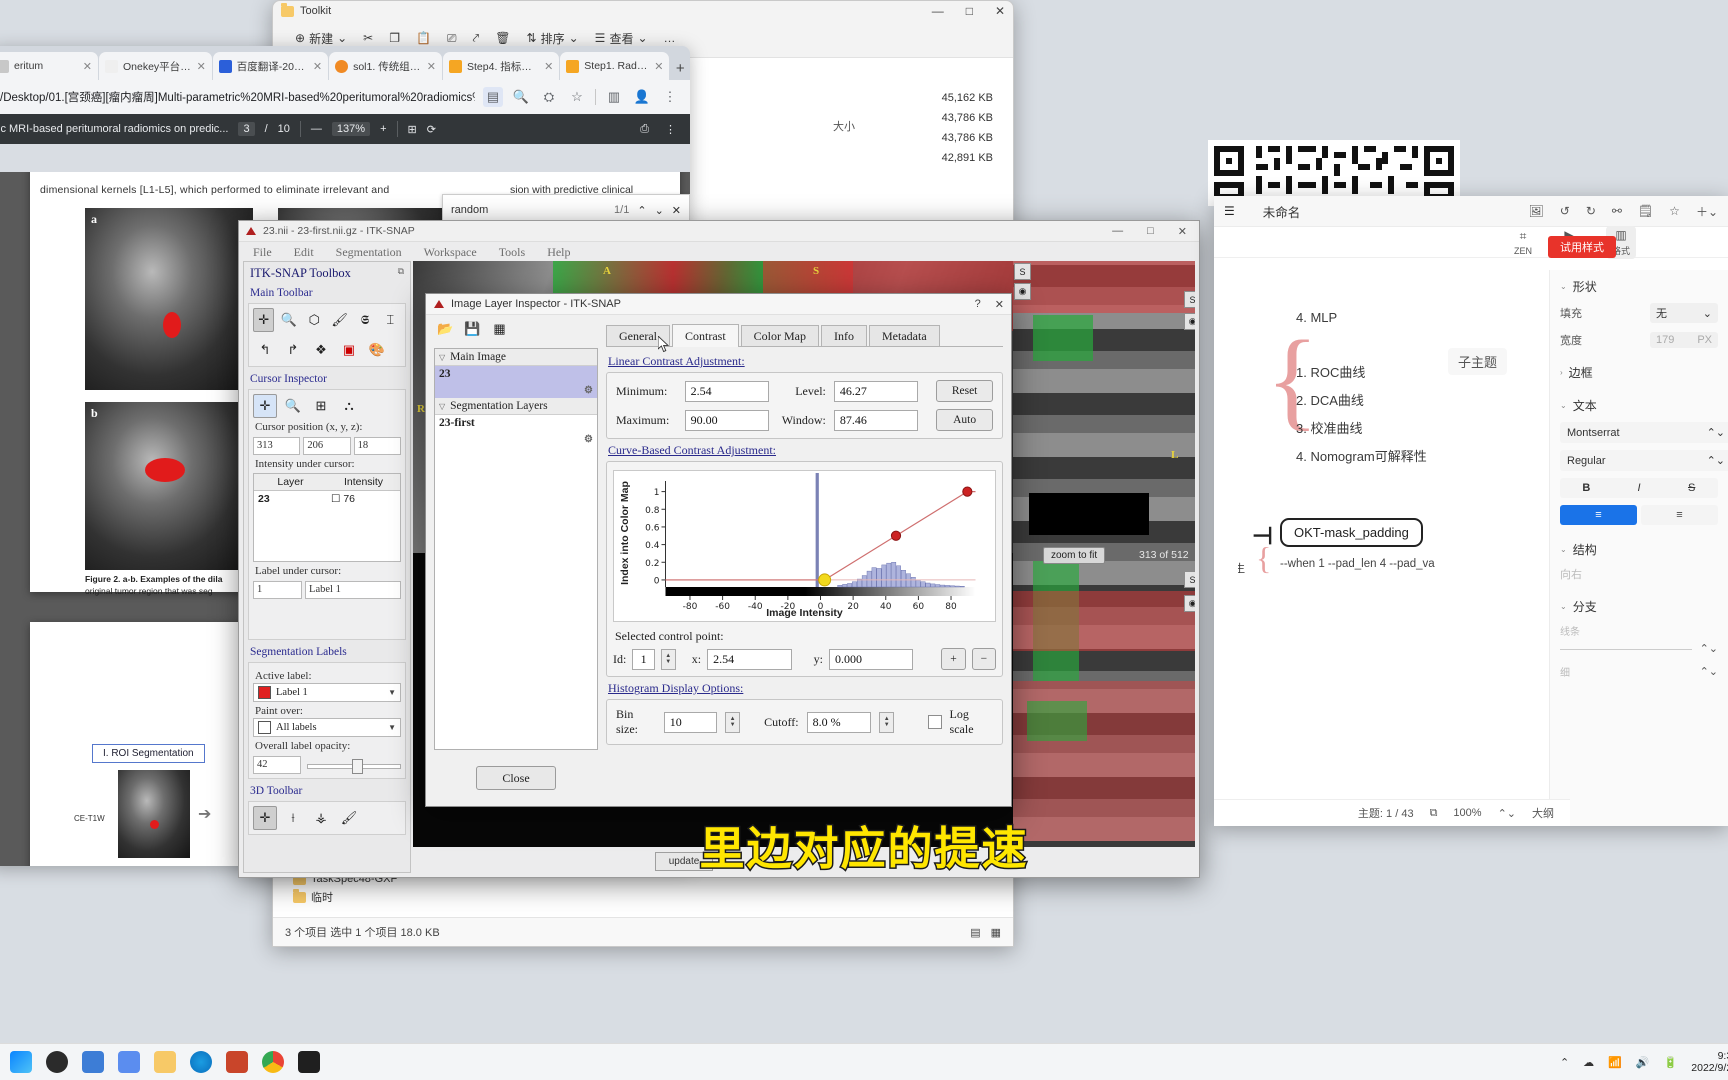 The image size is (1728, 1080). What do you see at coordinates (1639, 372) in the screenshot?
I see `border-group-header: › 边框` at bounding box center [1639, 372].